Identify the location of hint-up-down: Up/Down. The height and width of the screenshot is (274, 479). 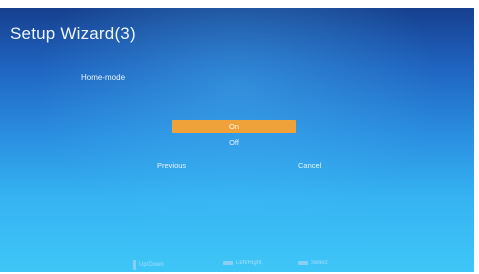
(148, 265).